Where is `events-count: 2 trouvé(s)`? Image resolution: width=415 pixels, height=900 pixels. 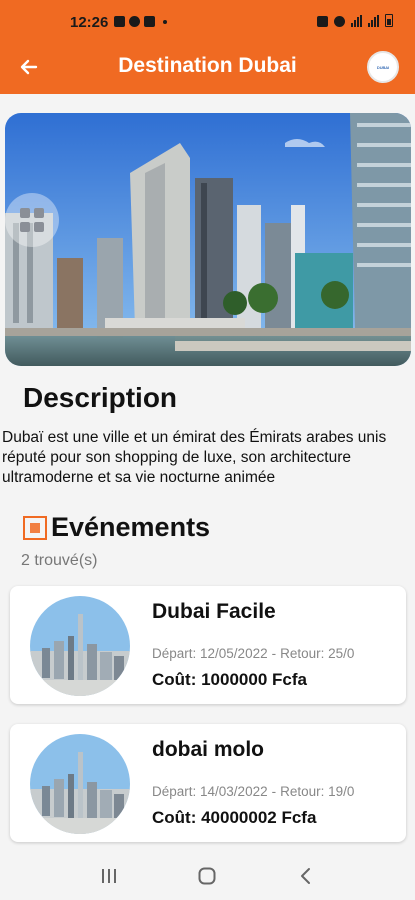
events-count: 2 trouvé(s) is located at coordinates (59, 560).